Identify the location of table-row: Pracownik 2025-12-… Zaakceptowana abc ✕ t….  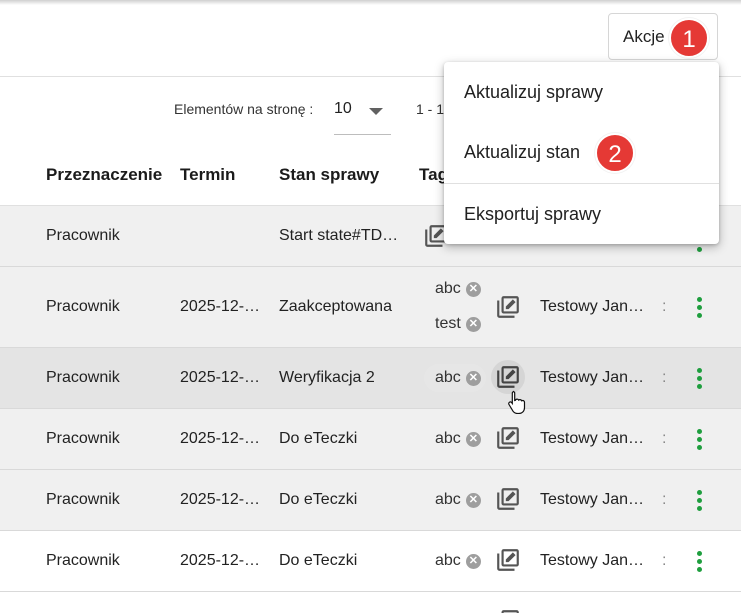
(370, 307).